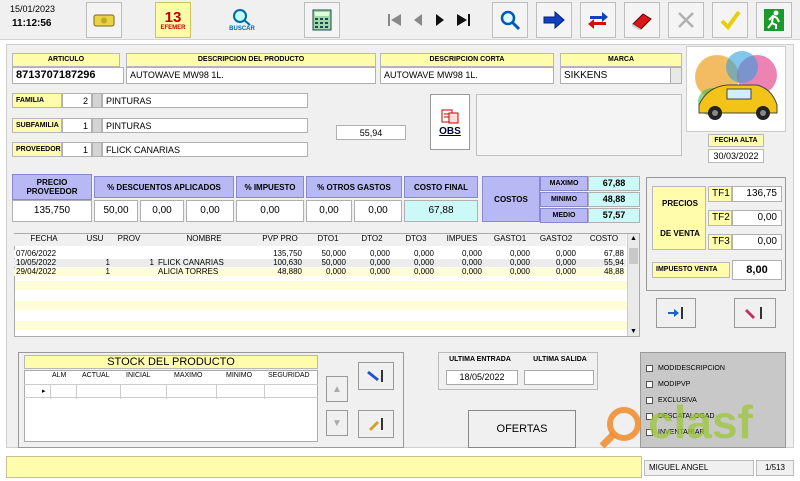 Image resolution: width=800 pixels, height=481 pixels. I want to click on find-button, so click(510, 20).